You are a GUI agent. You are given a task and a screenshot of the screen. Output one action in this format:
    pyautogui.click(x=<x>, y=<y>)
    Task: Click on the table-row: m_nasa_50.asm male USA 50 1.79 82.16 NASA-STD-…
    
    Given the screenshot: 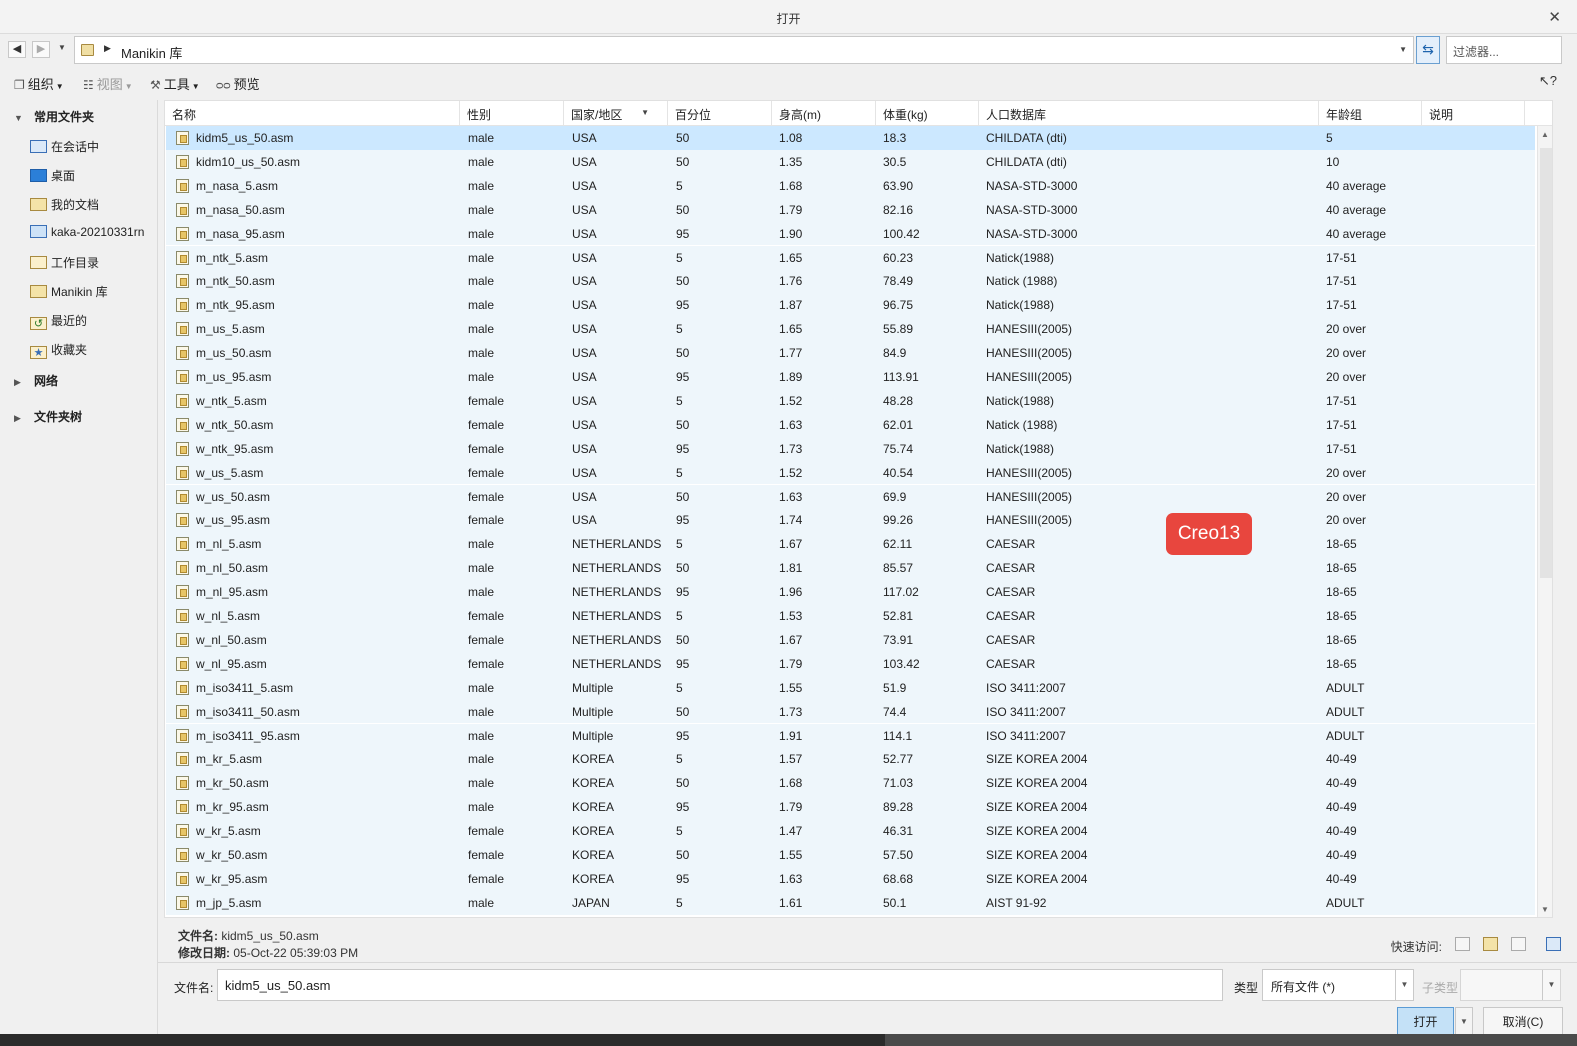 What is the action you would take?
    pyautogui.click(x=850, y=209)
    